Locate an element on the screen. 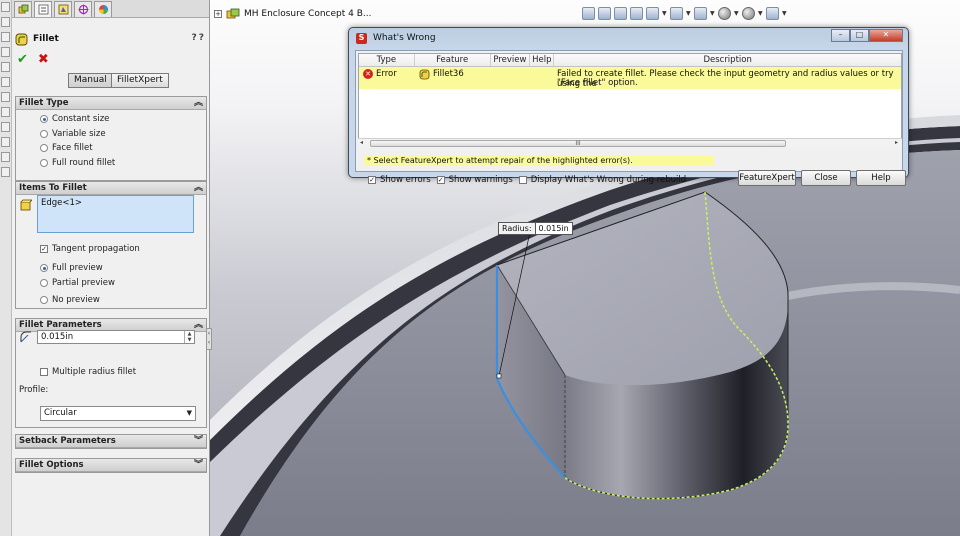  radio-variable-size: Variable size is located at coordinates (73, 134).